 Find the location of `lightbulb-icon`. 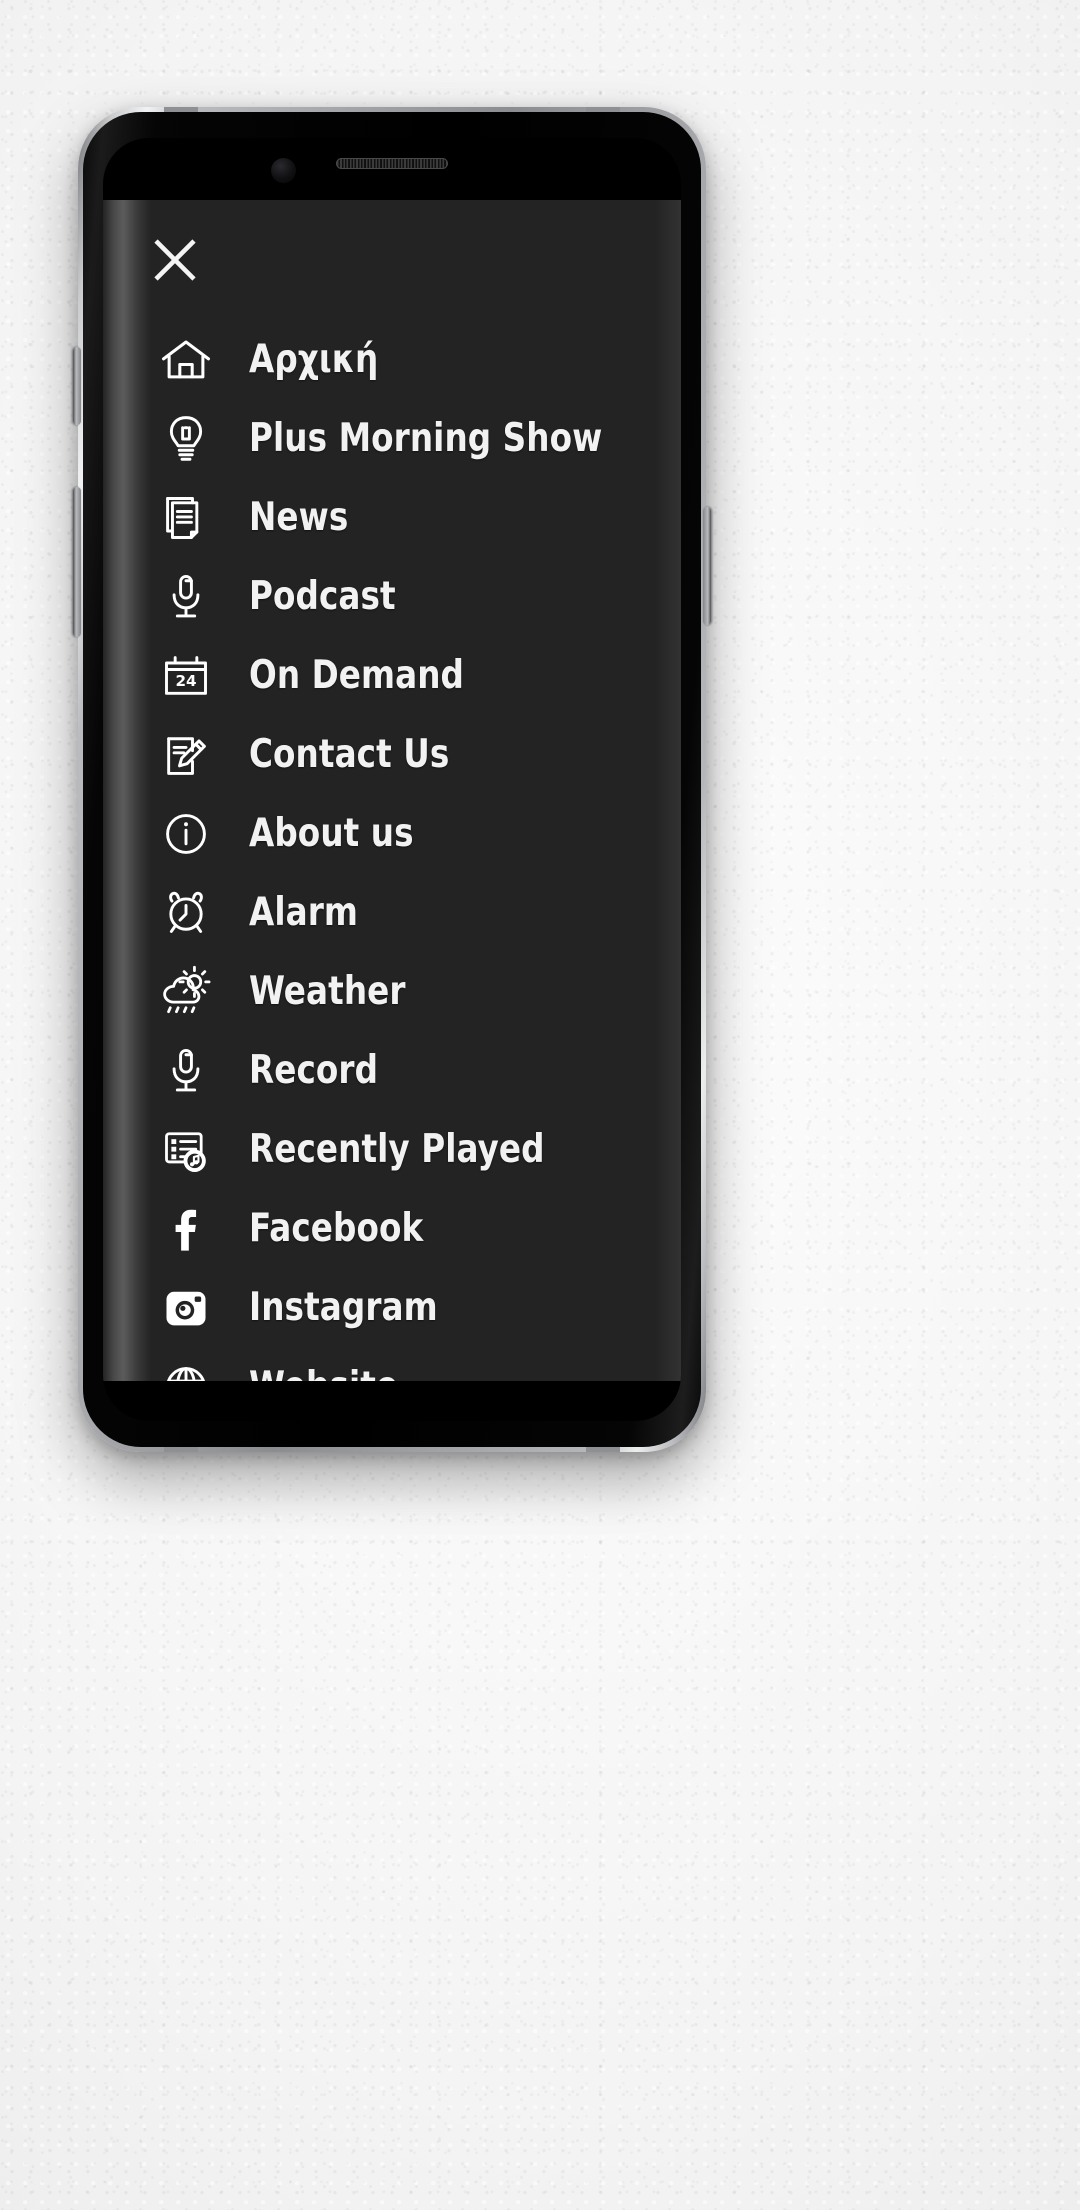

lightbulb-icon is located at coordinates (186, 439).